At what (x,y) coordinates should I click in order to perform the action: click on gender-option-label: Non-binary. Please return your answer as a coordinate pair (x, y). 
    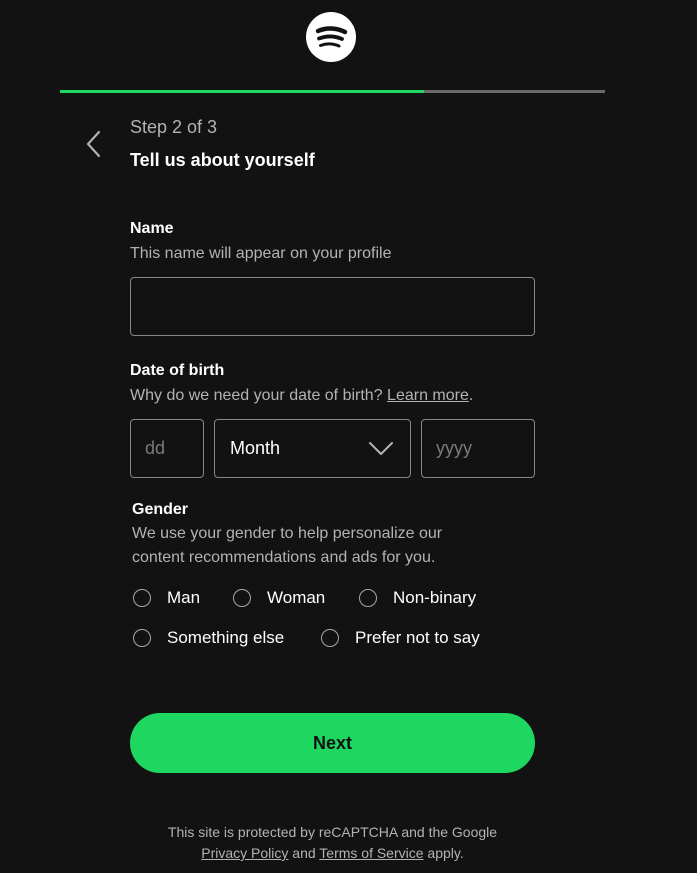
    Looking at the image, I should click on (435, 597).